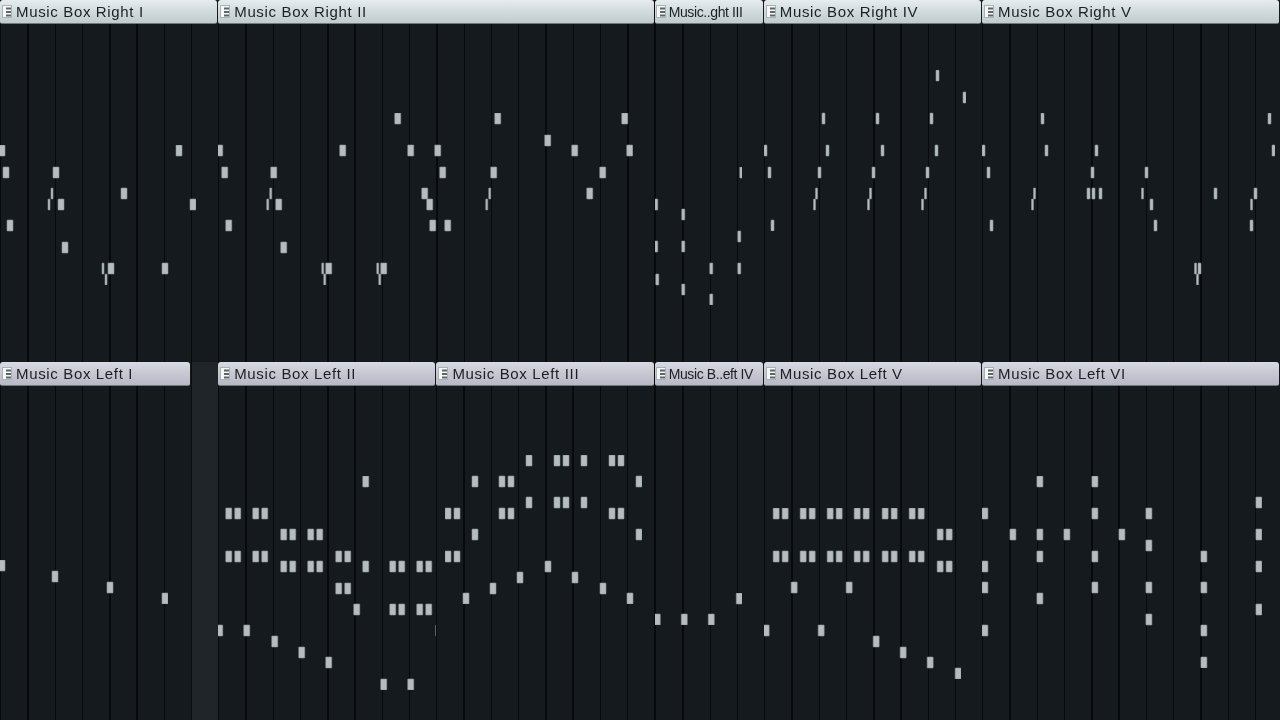 The image size is (1280, 720). I want to click on clip-title: Music..ght III, so click(705, 11).